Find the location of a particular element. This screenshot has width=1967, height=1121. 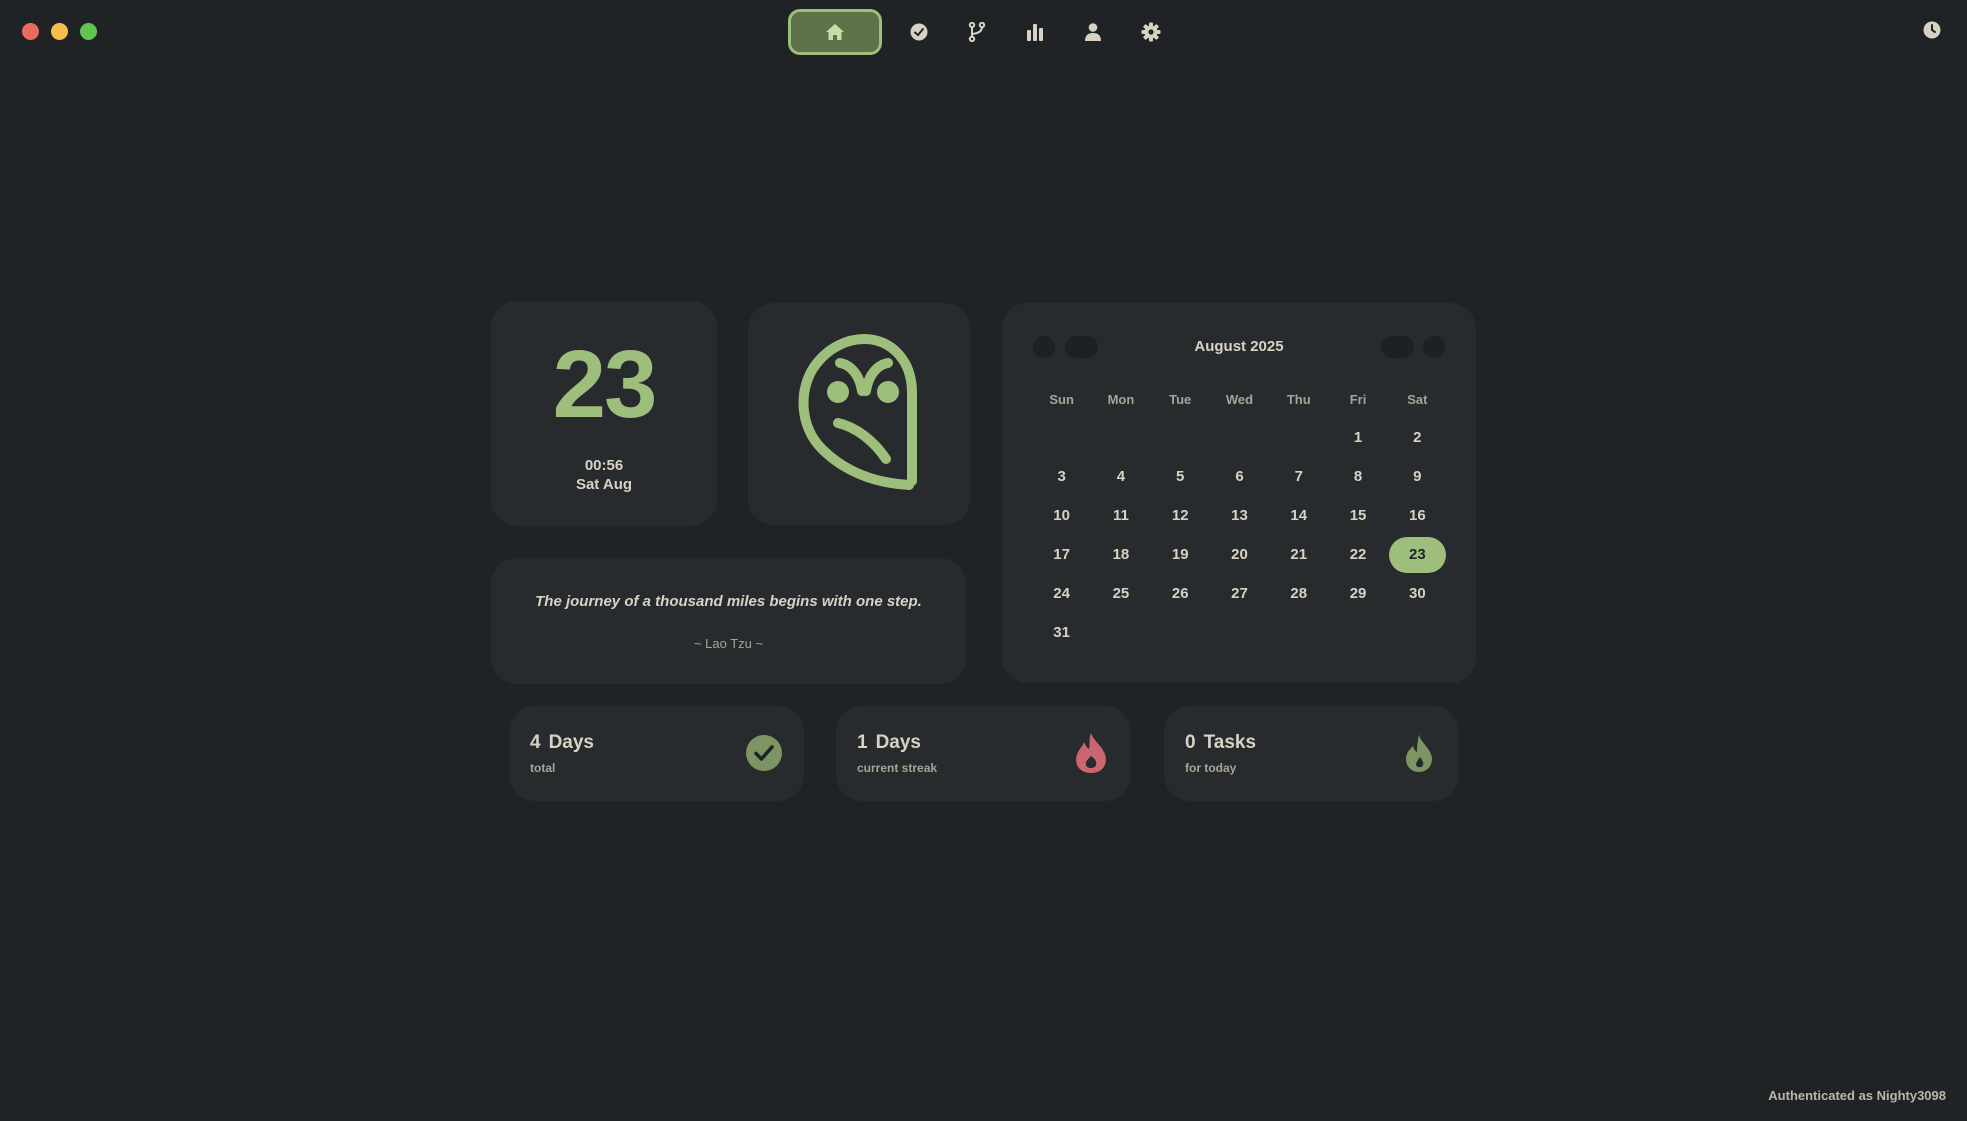

calendar-day-number: 3 is located at coordinates (1061, 476).